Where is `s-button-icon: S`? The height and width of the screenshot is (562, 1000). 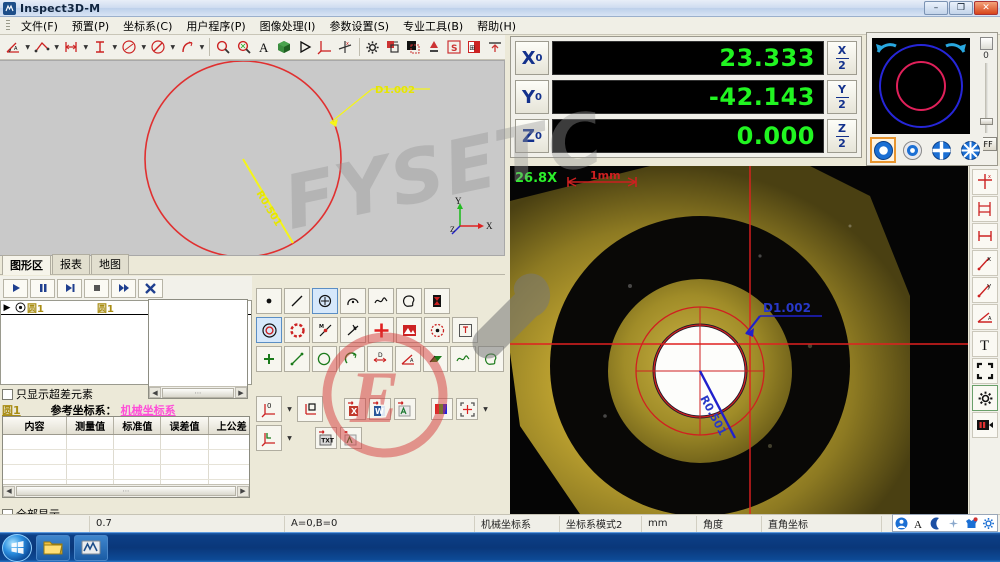
s-button-icon: S is located at coordinates (454, 47).